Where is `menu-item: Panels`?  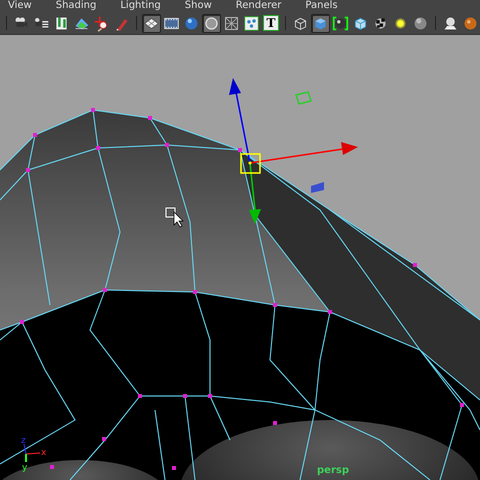
menu-item: Panels is located at coordinates (321, 6).